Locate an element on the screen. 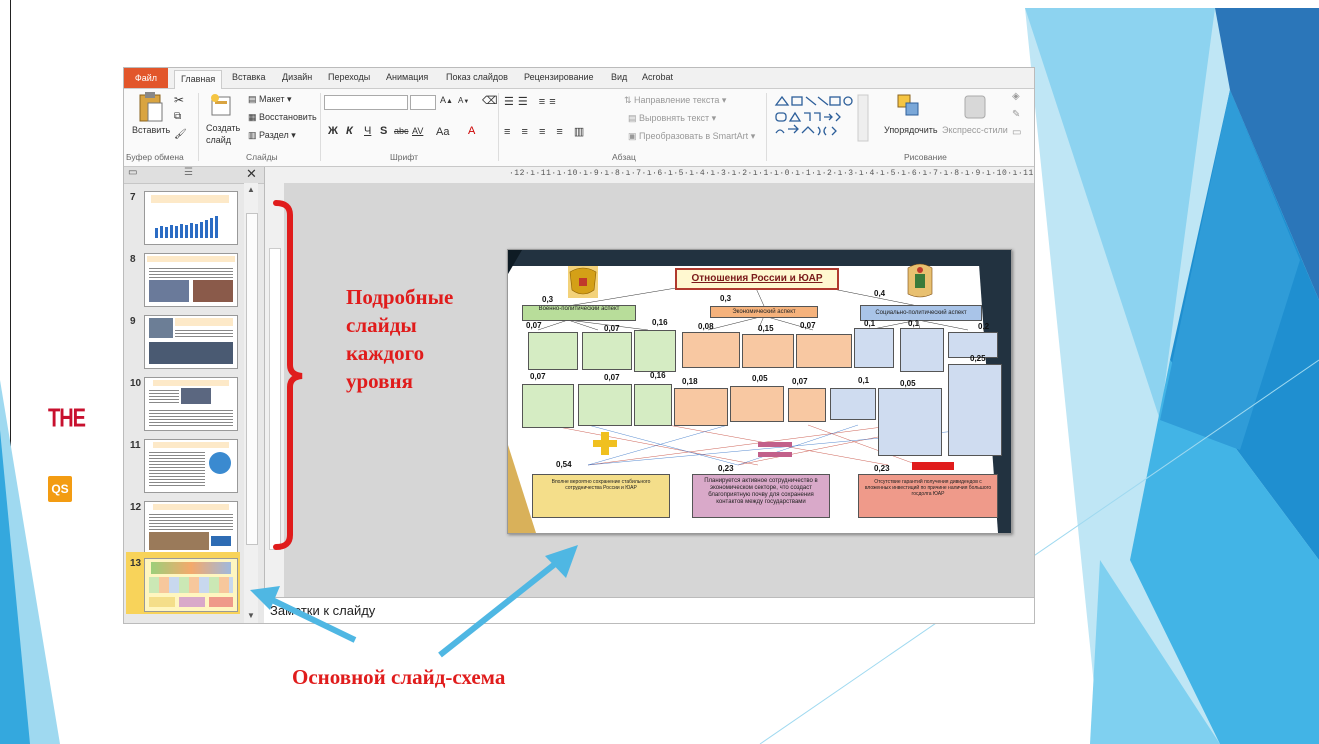 The width and height of the screenshot is (1319, 744). annotation-line: каждого is located at coordinates (385, 353).